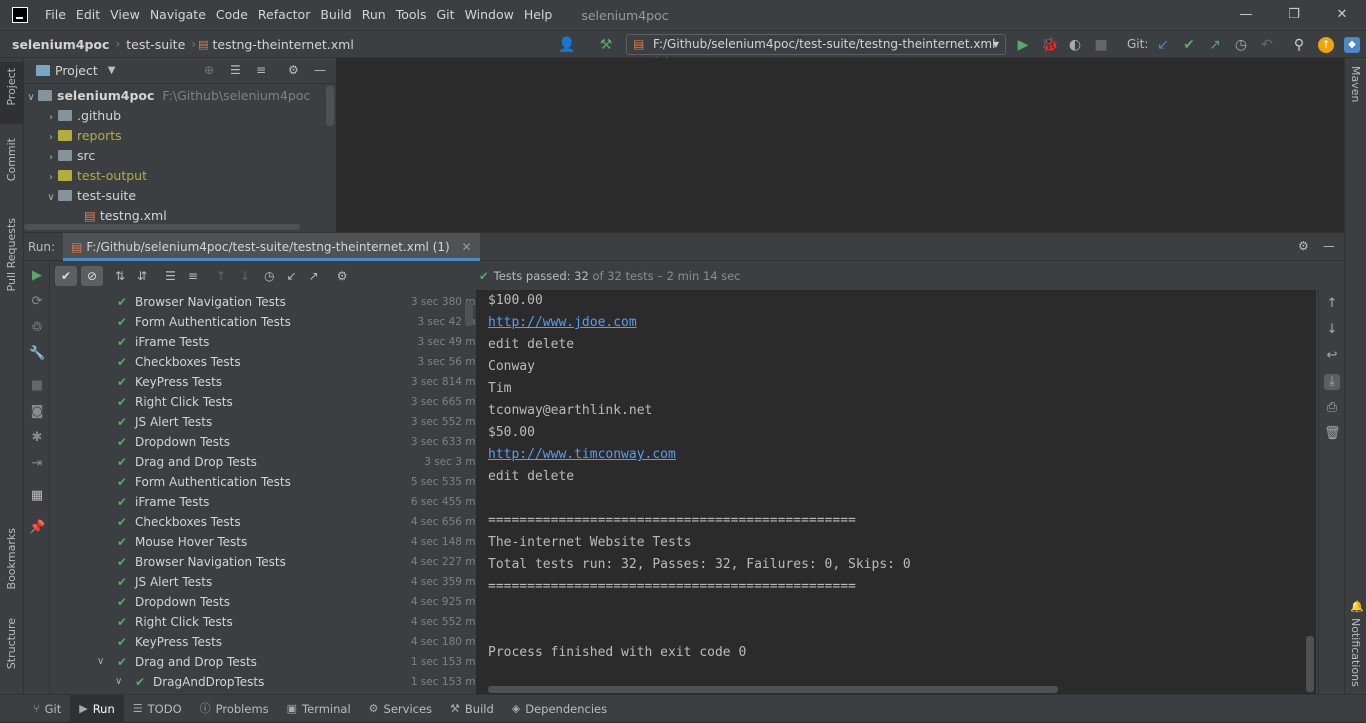 Image resolution: width=1366 pixels, height=723 pixels. Describe the element at coordinates (263, 662) in the screenshot. I see `test-result-row: ∨ ✔ Drag and Drop Tests 1 sec 153 ms` at that location.